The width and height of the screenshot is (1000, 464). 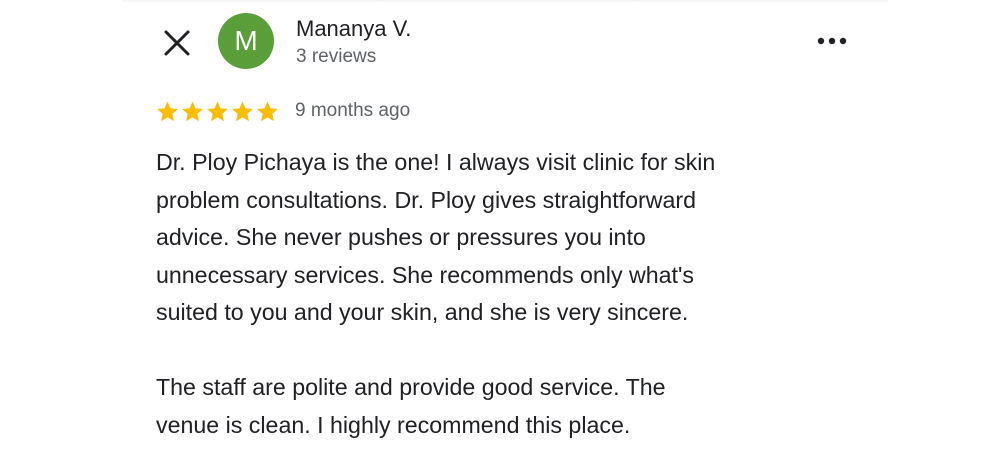 I want to click on avatar-initial: M, so click(x=246, y=40).